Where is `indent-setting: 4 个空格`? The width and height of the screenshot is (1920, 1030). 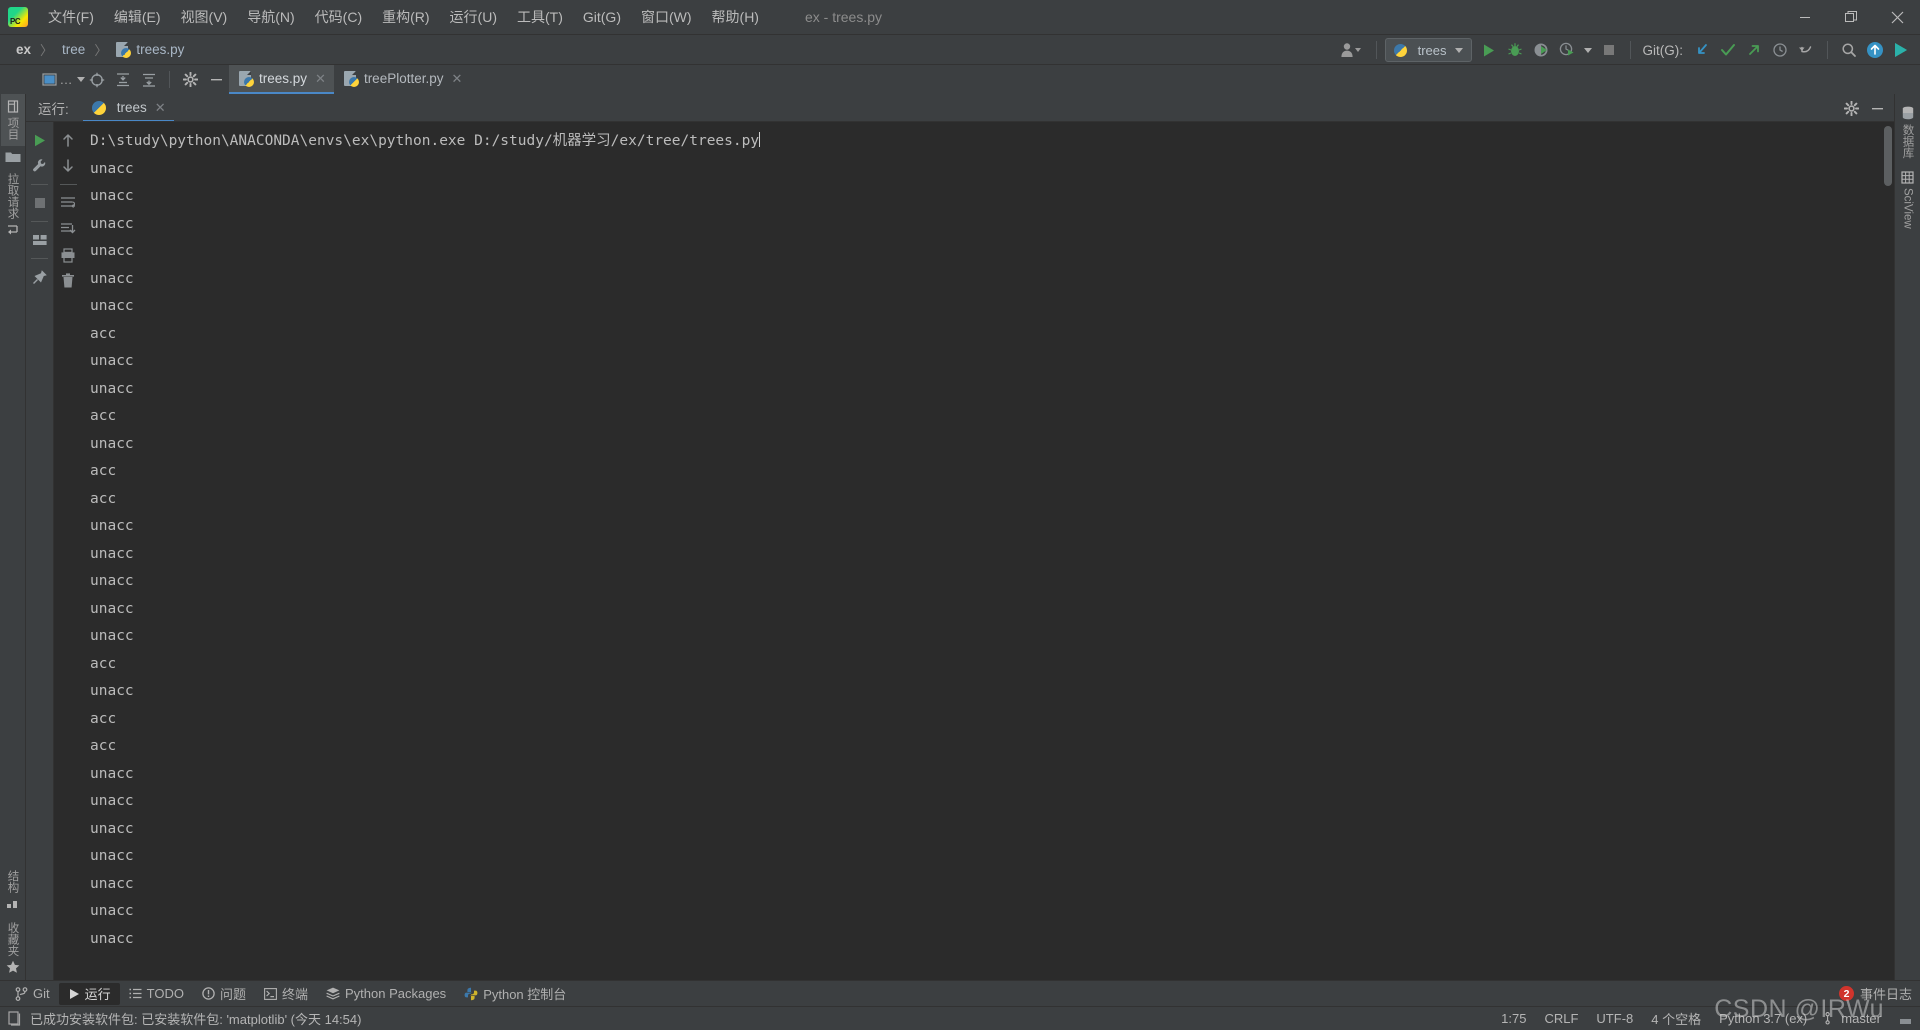 indent-setting: 4 个空格 is located at coordinates (1676, 1018).